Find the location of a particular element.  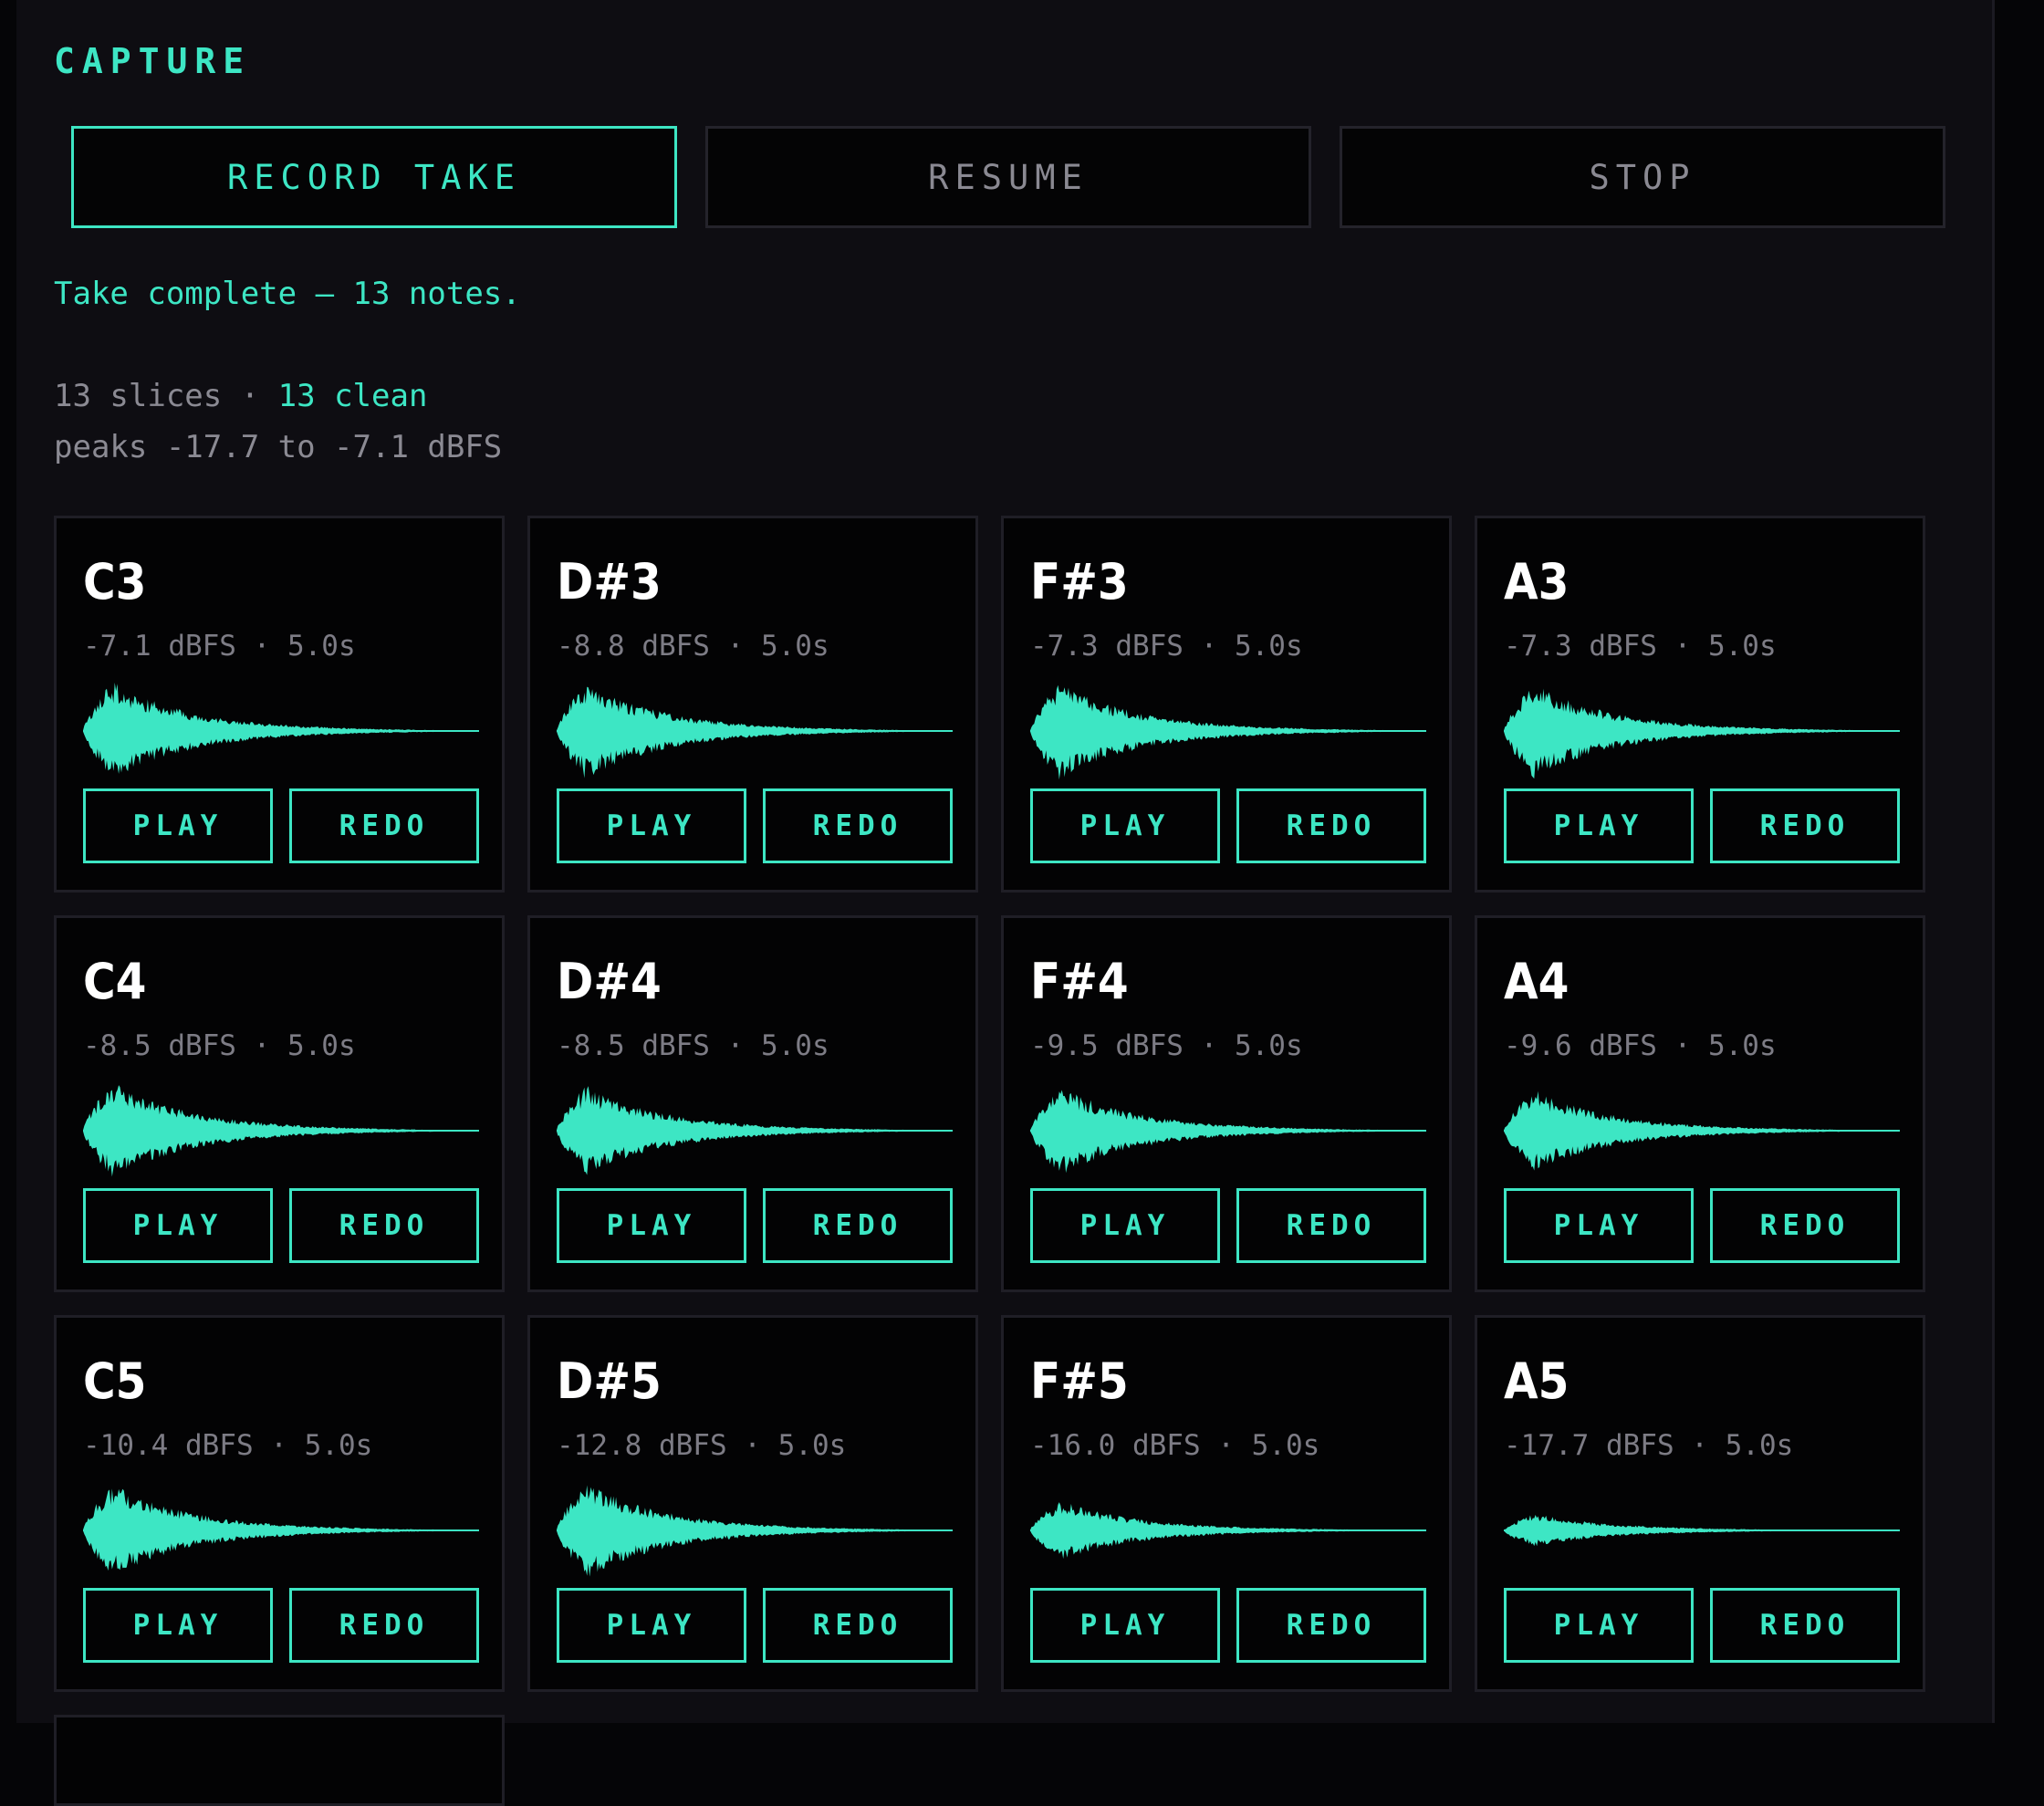

sample-card: D#3 -8.8 dBFS · 5.0s PLAY REDO is located at coordinates (752, 704).